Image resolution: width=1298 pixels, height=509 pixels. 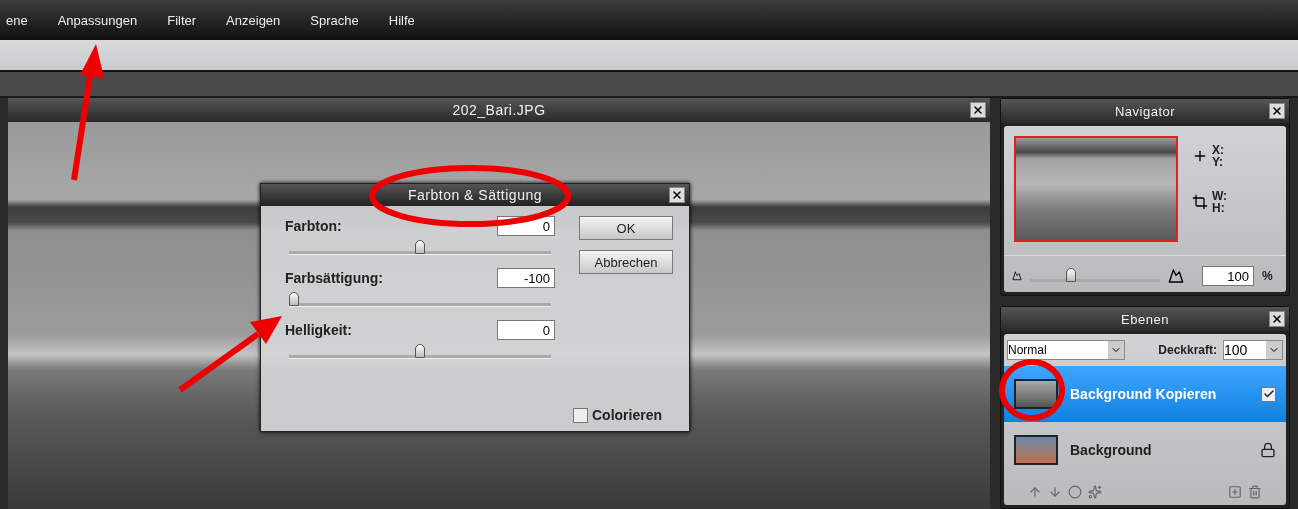 I want to click on sparkle-icon, so click(x=1095, y=492).